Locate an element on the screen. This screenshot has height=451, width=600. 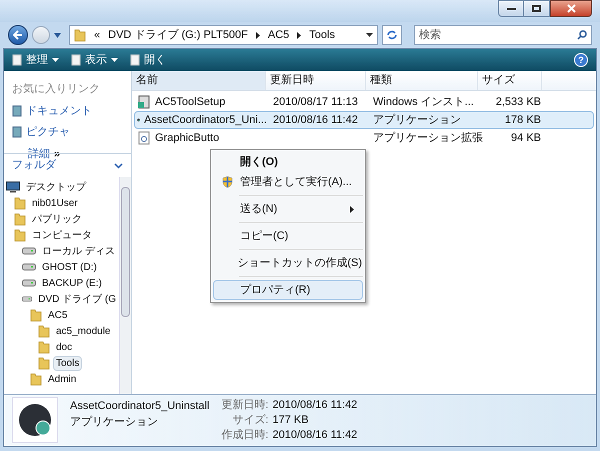
toolbar-button: 表示 is located at coordinates (94, 60).